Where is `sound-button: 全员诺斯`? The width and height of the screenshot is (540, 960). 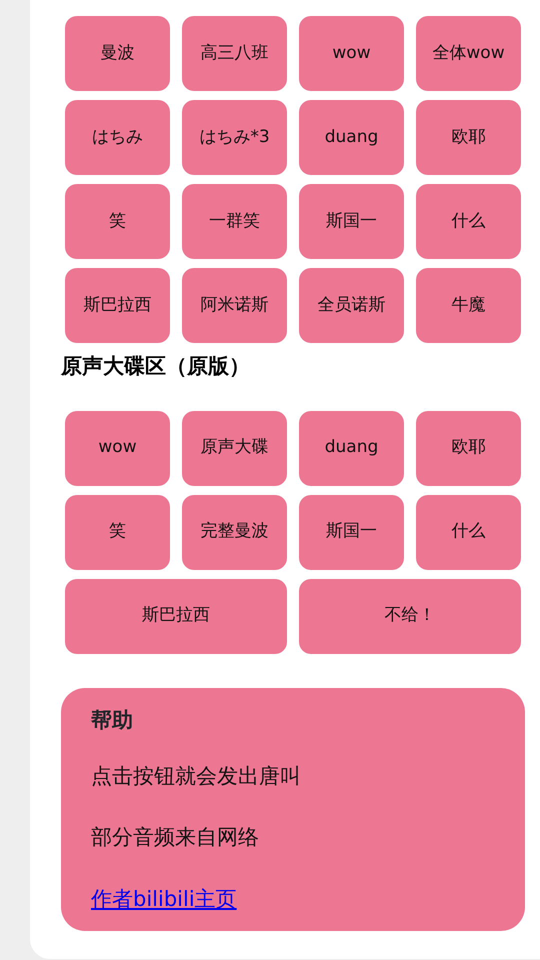 sound-button: 全员诺斯 is located at coordinates (351, 305).